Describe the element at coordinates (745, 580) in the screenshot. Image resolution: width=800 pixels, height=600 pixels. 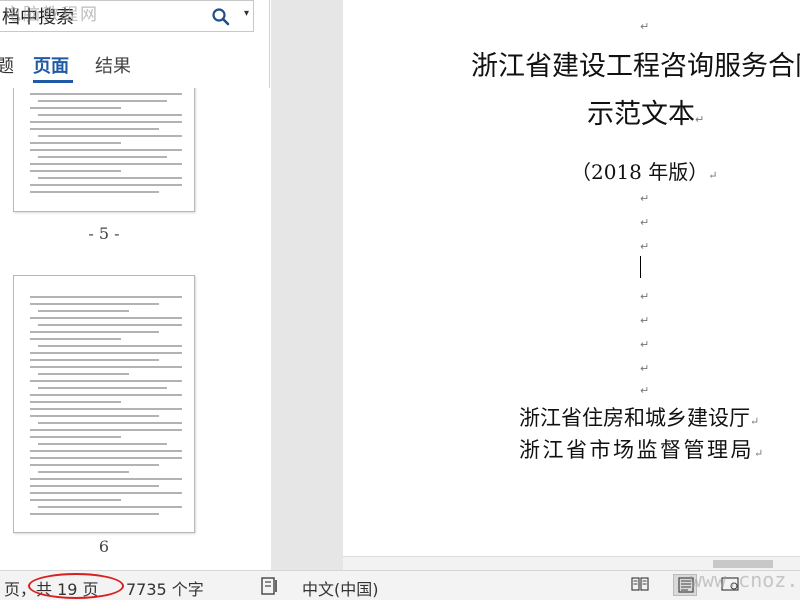
I see `watermark-bottom-right: www.cnoz.com` at that location.